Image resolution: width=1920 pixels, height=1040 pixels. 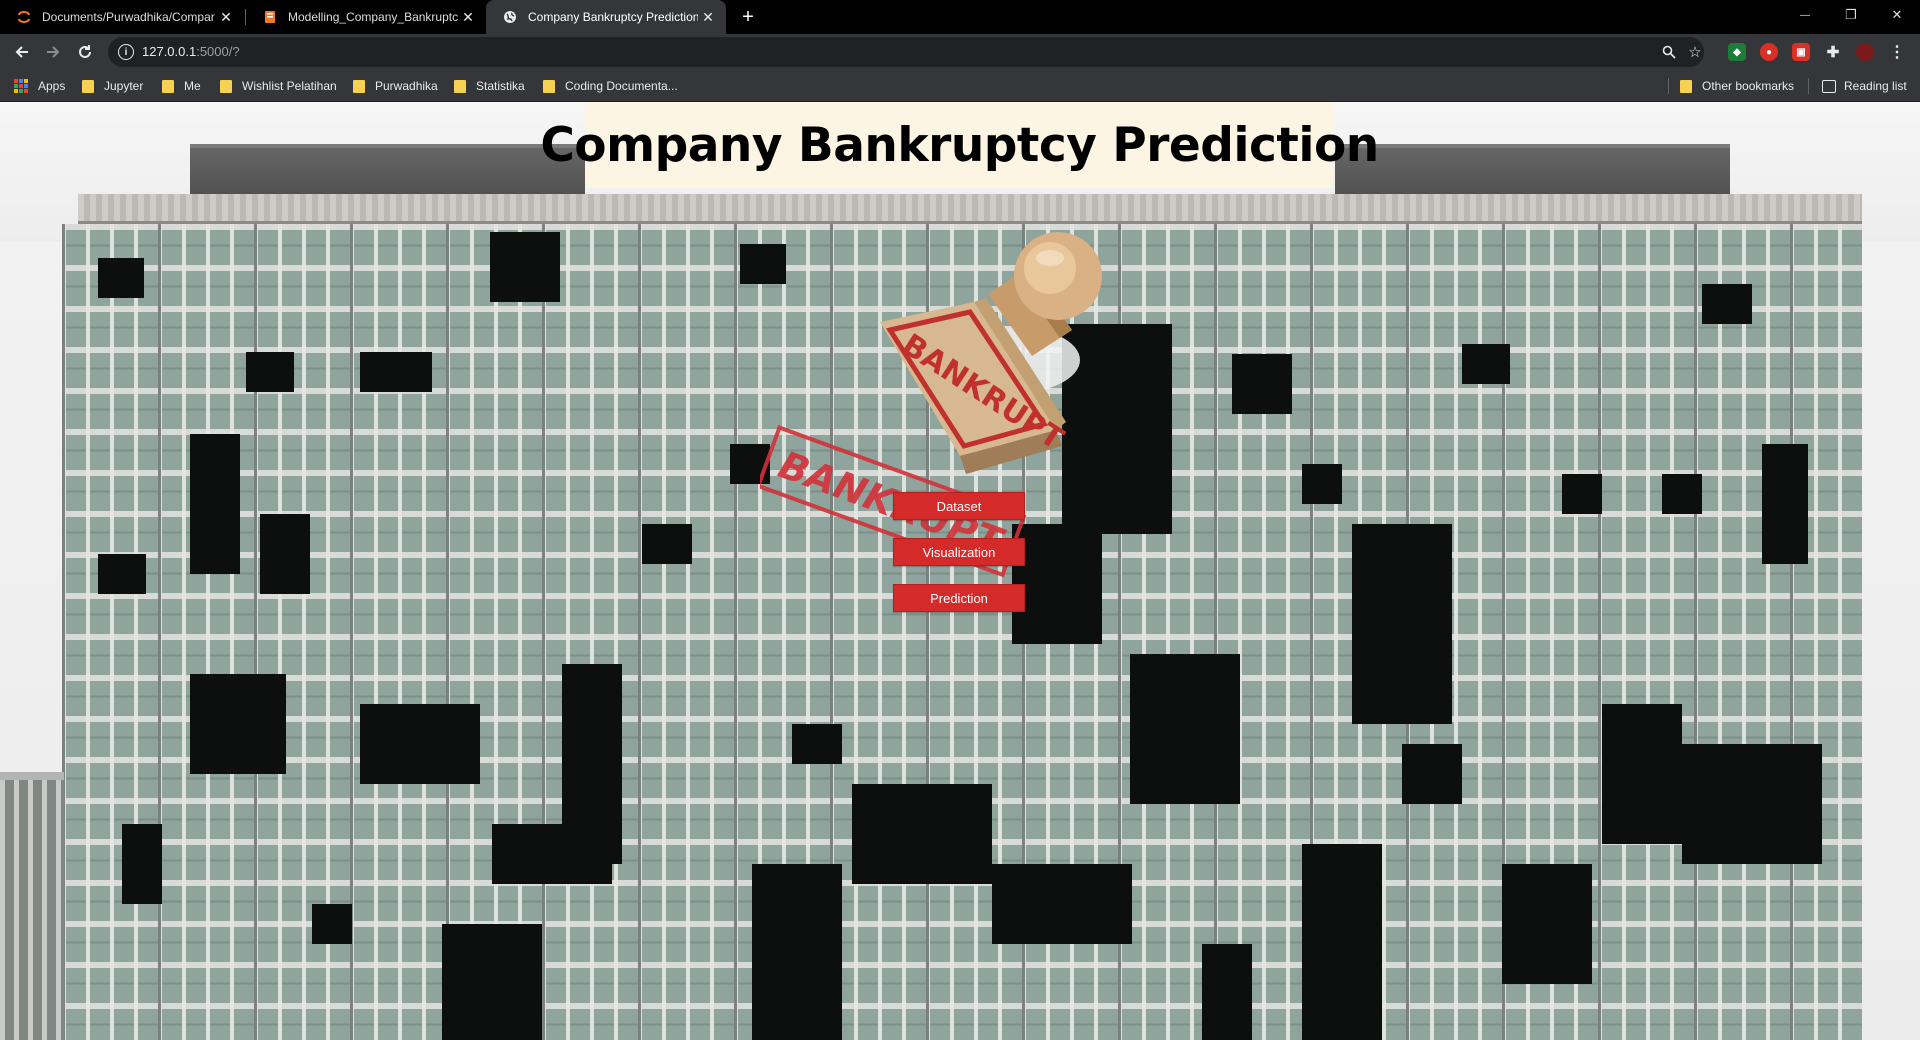 What do you see at coordinates (1769, 52) in the screenshot?
I see `extension-shield-icon: ●` at bounding box center [1769, 52].